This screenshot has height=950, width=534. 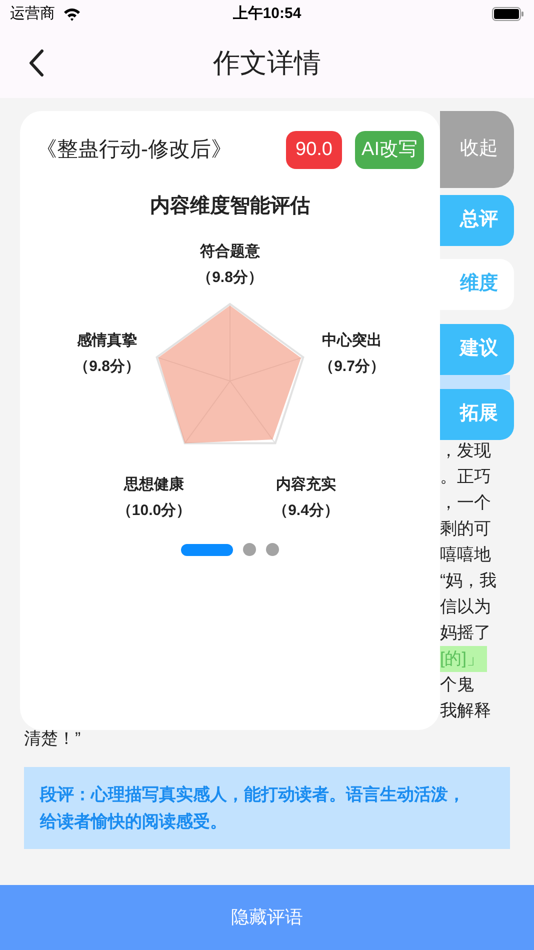 What do you see at coordinates (134, 150) in the screenshot?
I see `essay-title: 《整蛊行动-修改后》` at bounding box center [134, 150].